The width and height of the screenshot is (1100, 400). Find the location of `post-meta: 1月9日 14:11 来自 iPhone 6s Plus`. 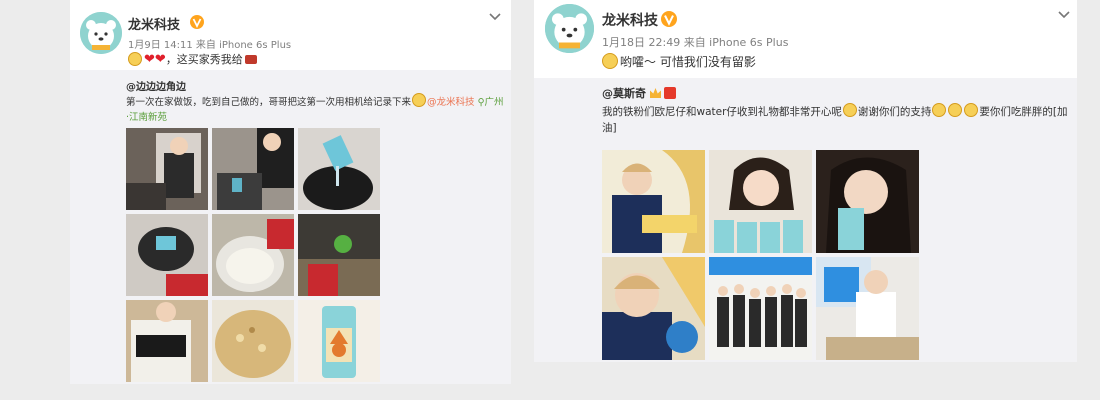

post-meta: 1月9日 14:11 来自 iPhone 6s Plus is located at coordinates (210, 45).